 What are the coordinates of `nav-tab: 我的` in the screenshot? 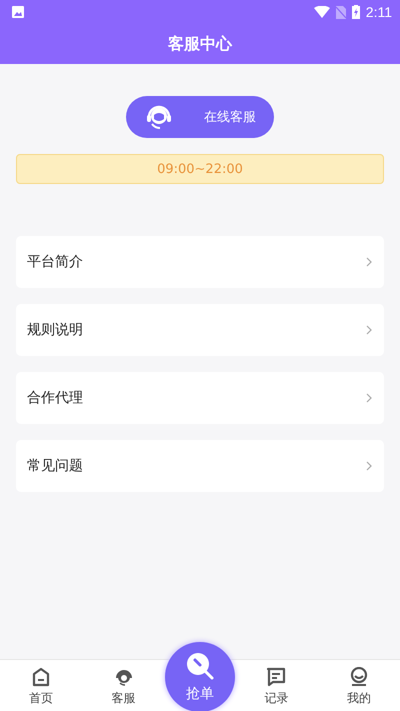 It's located at (359, 685).